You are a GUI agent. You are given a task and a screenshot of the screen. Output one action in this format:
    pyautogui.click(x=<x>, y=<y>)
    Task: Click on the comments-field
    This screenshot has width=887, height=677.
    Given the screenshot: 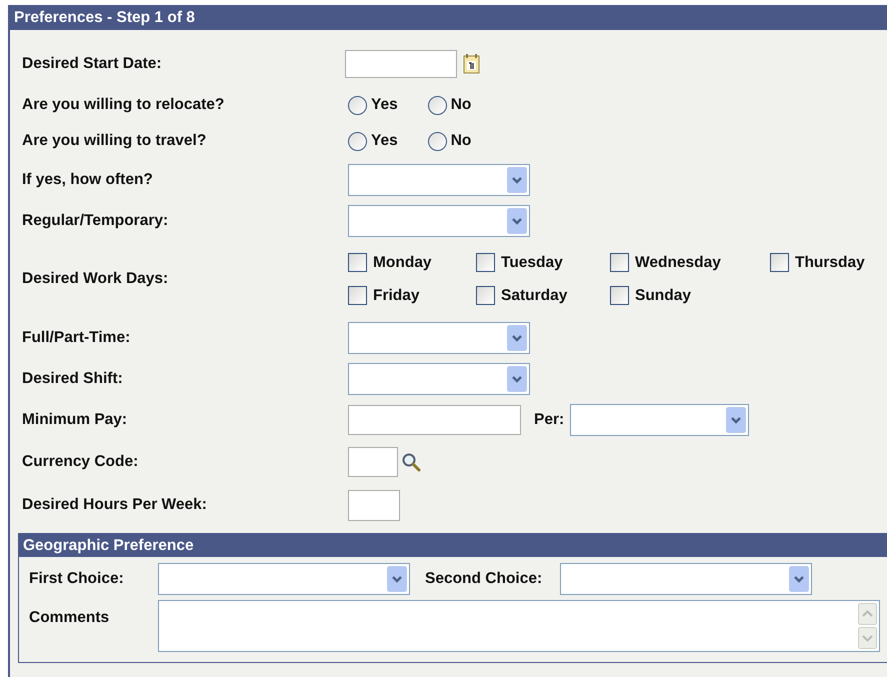 What is the action you would take?
    pyautogui.click(x=519, y=626)
    